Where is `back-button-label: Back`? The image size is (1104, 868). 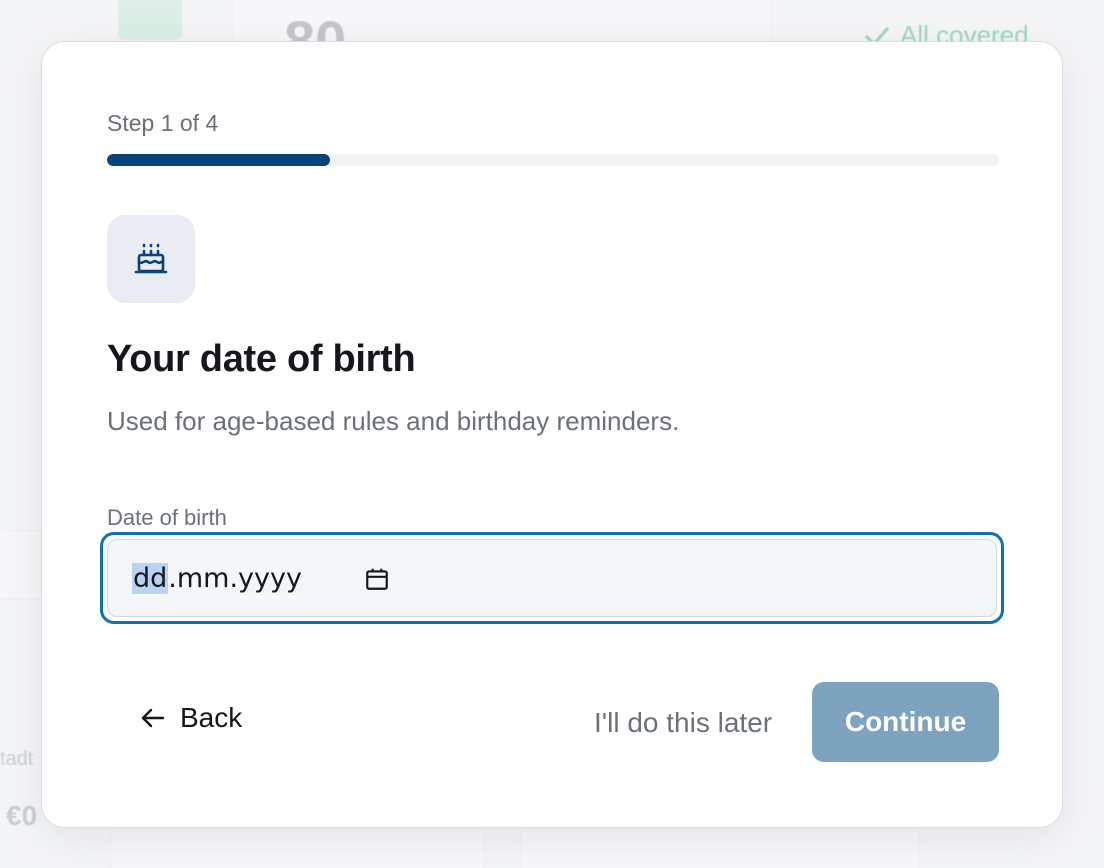
back-button-label: Back is located at coordinates (211, 717).